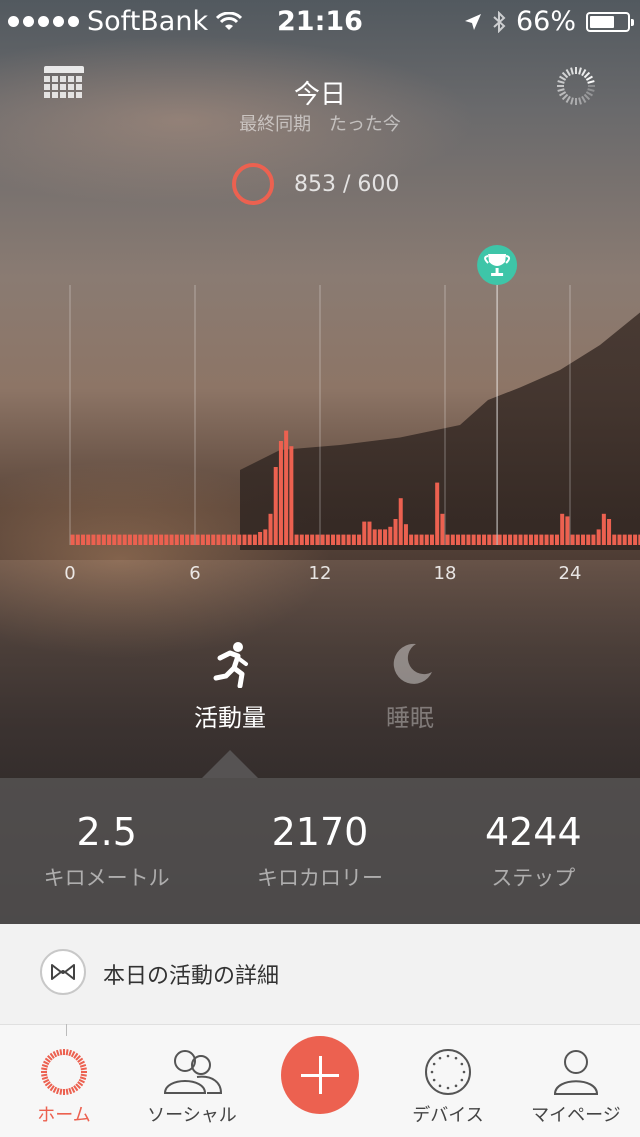 Image resolution: width=640 pixels, height=1137 pixels. I want to click on tab-mypage-label: マイページ, so click(576, 1115).